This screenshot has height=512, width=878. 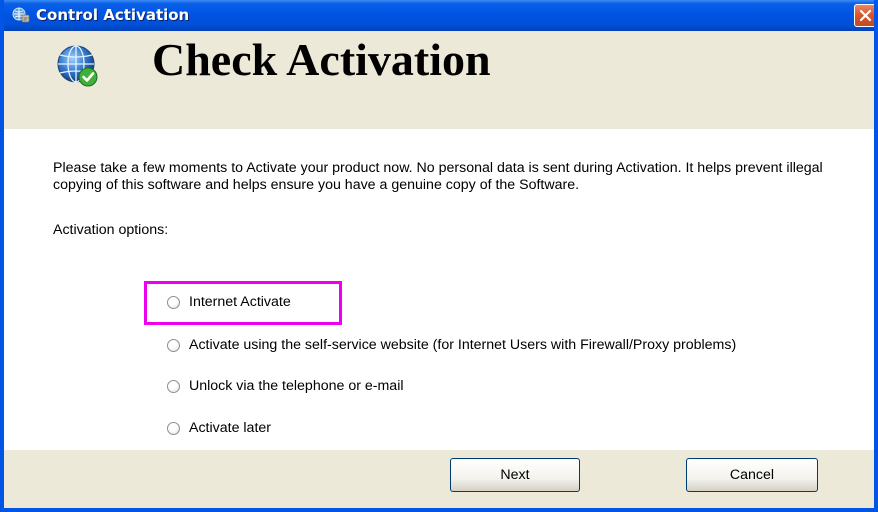 What do you see at coordinates (439, 15) in the screenshot?
I see `title-bar: Control Activation` at bounding box center [439, 15].